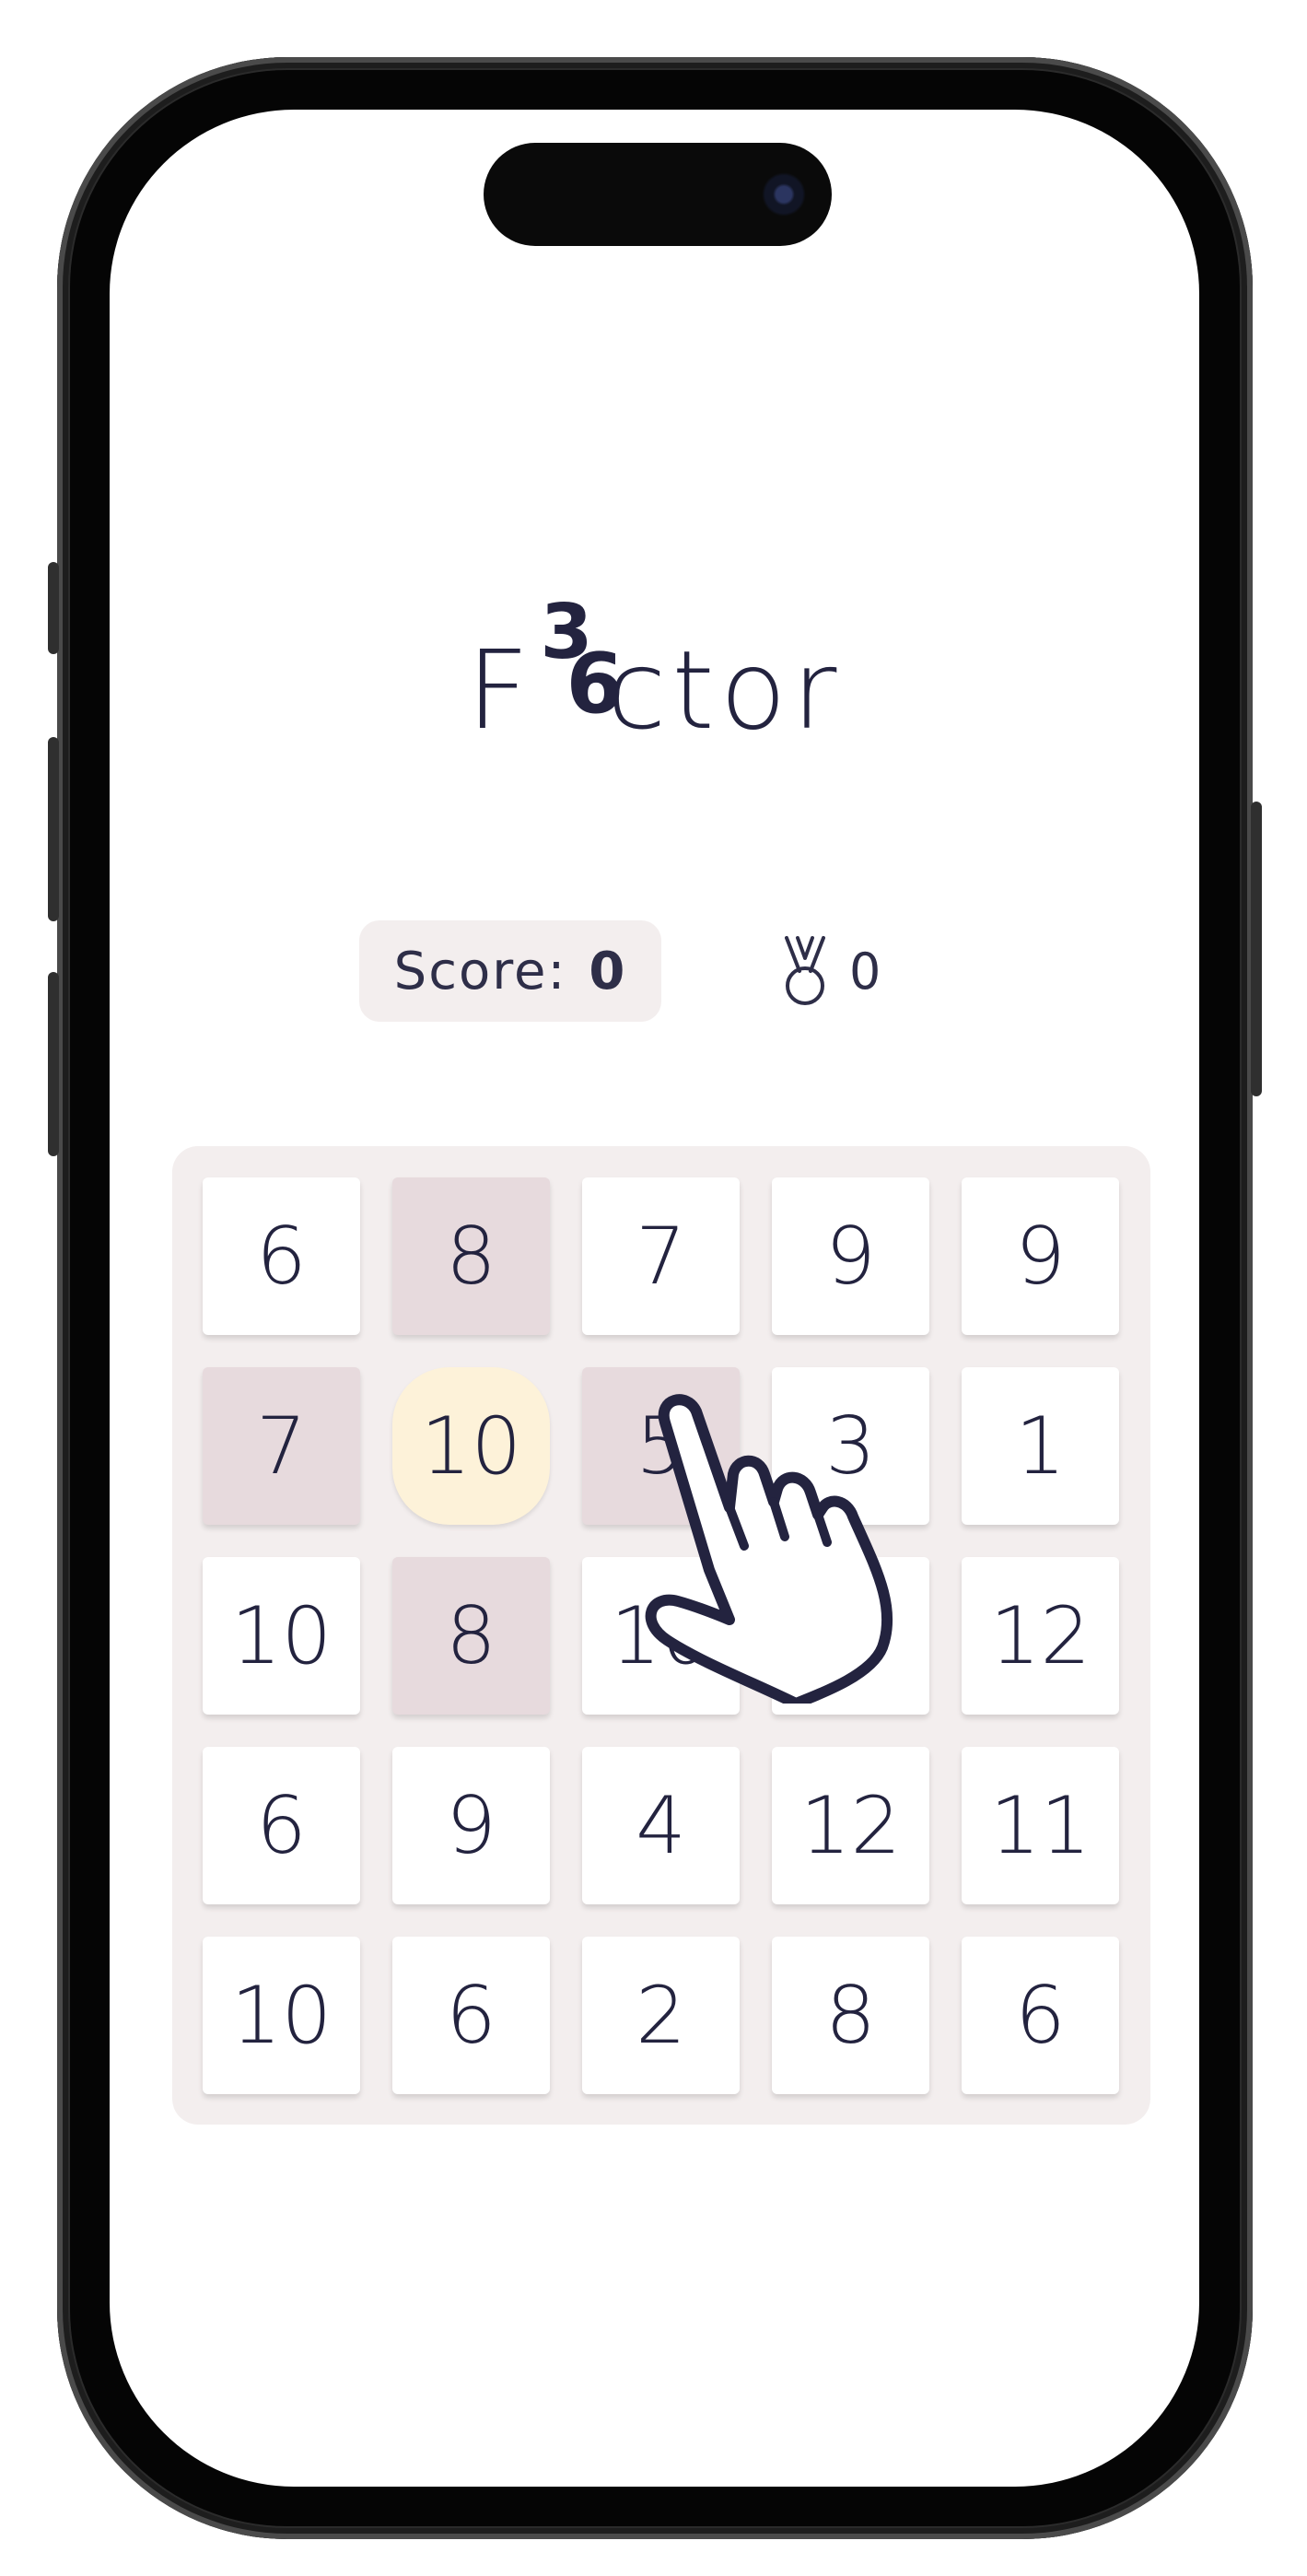 Image resolution: width=1307 pixels, height=2576 pixels. Describe the element at coordinates (865, 971) in the screenshot. I see `best-value: 0` at that location.